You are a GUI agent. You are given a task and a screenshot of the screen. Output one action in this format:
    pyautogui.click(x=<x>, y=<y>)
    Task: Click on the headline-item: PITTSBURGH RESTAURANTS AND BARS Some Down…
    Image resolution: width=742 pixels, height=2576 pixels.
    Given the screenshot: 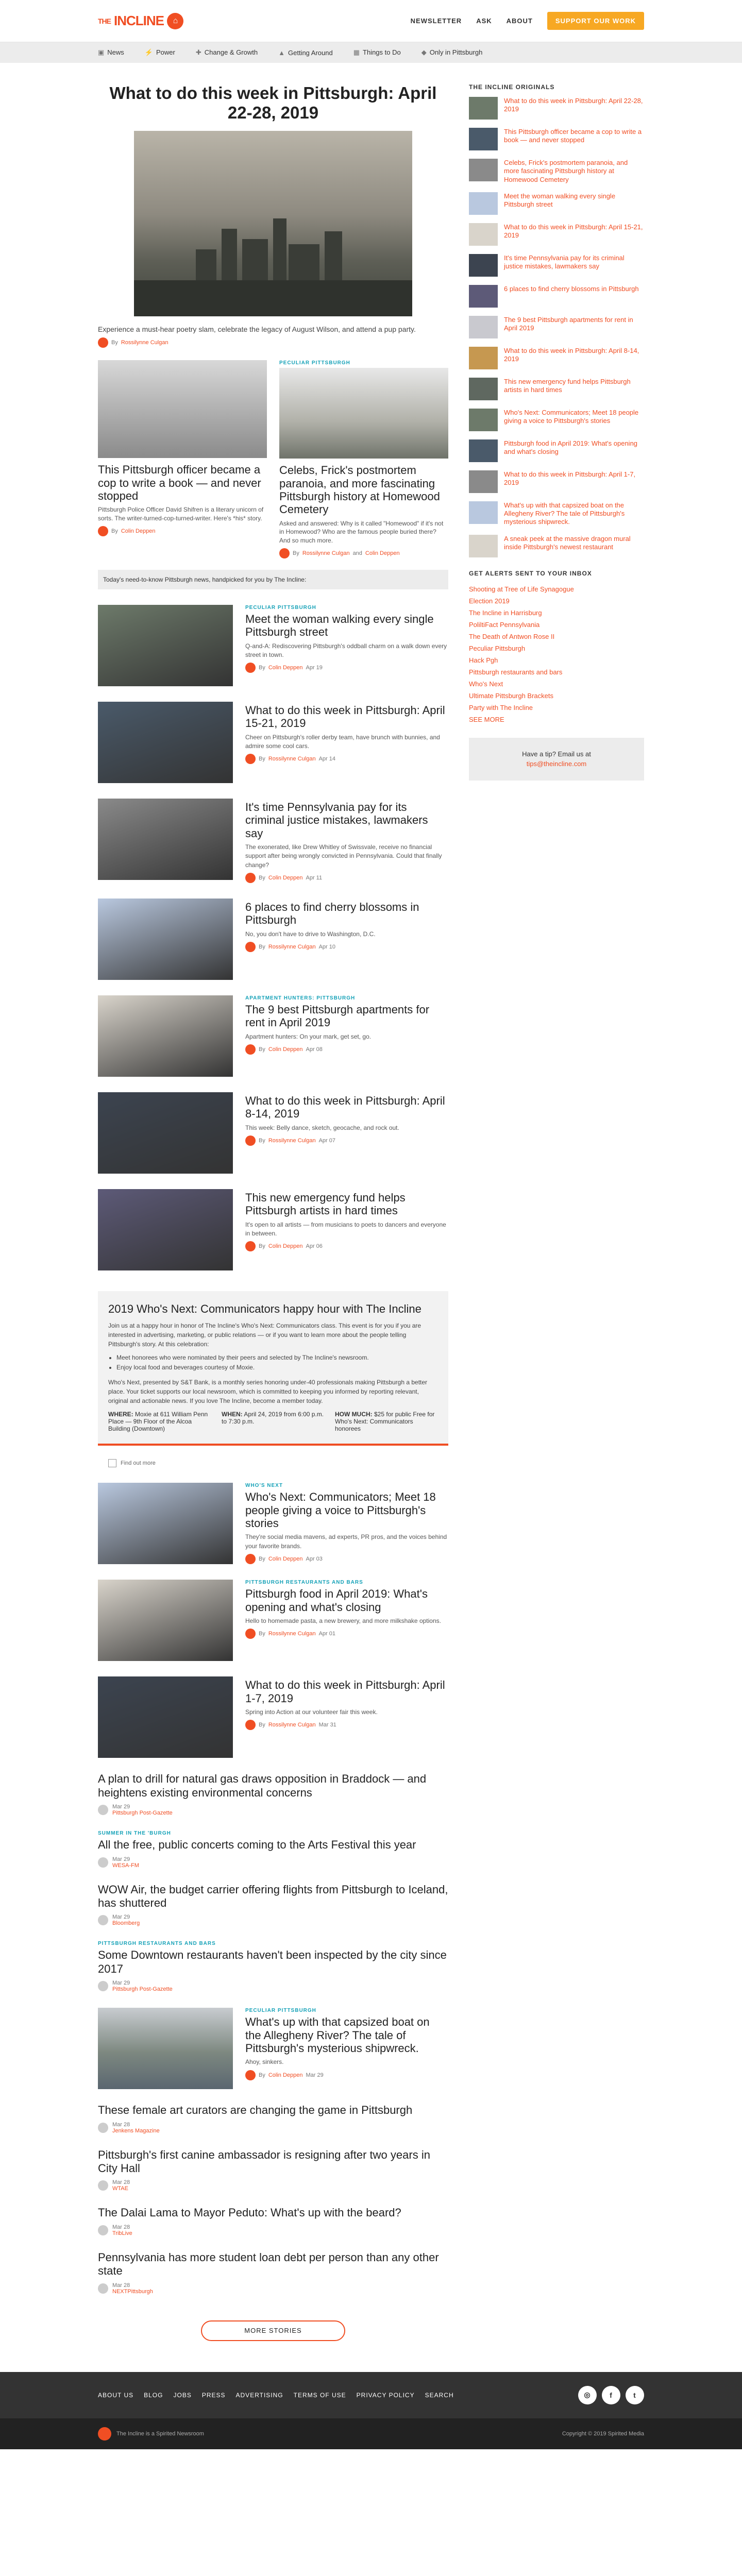 What is the action you would take?
    pyautogui.click(x=273, y=1966)
    